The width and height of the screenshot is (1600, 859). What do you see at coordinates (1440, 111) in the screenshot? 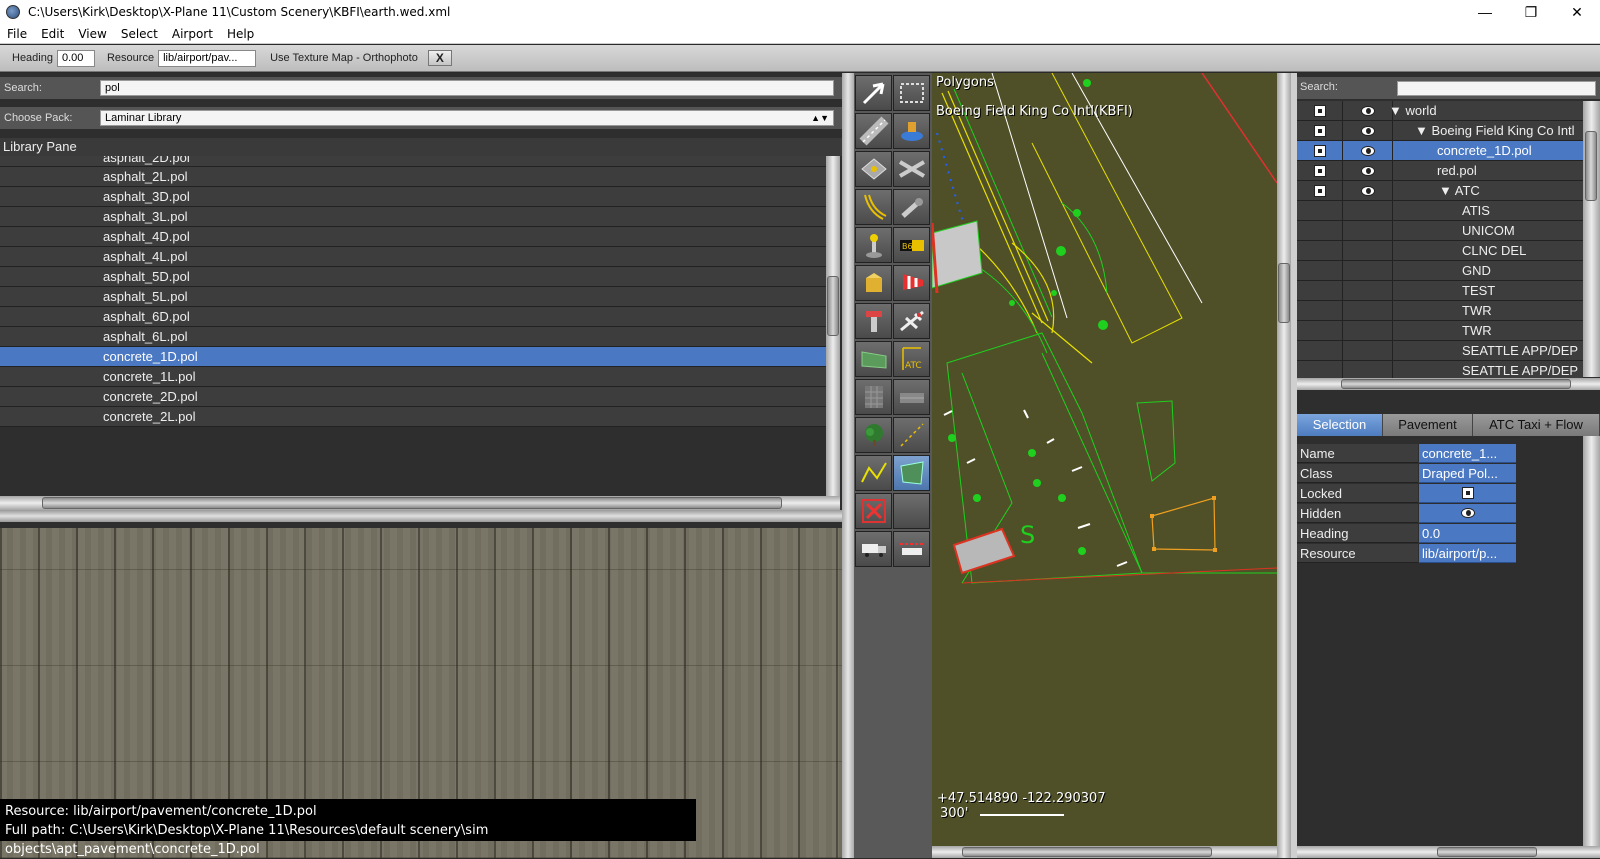
I see `hierarchy-row: ▼ world` at bounding box center [1440, 111].